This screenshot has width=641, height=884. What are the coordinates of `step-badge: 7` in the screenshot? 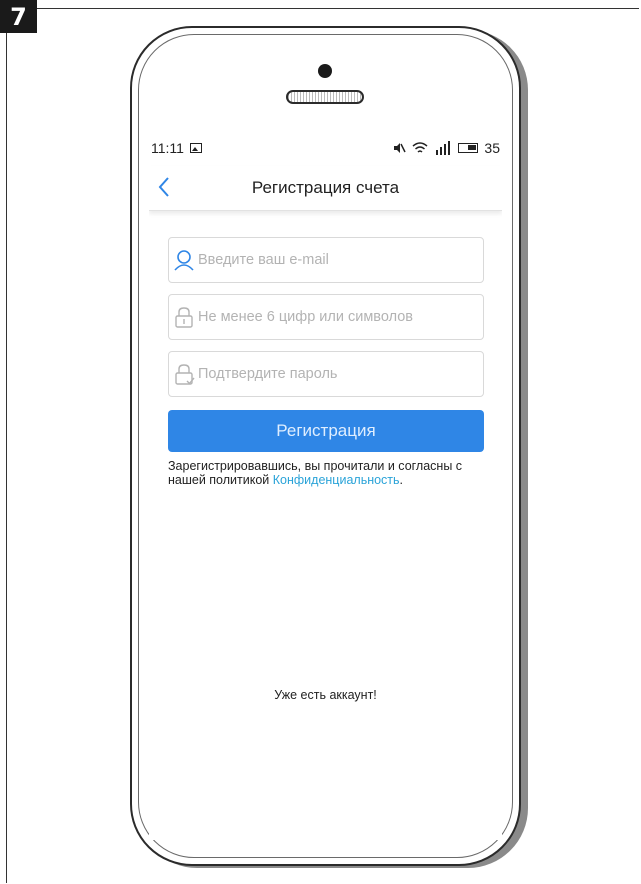 It's located at (18, 16).